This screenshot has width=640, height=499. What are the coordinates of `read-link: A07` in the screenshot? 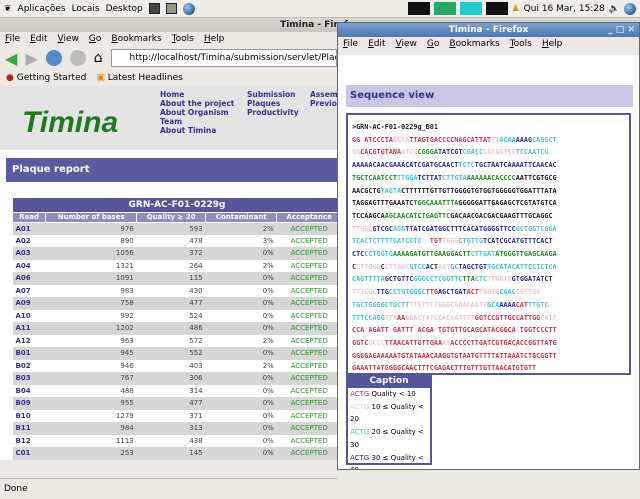 It's located at (29, 291).